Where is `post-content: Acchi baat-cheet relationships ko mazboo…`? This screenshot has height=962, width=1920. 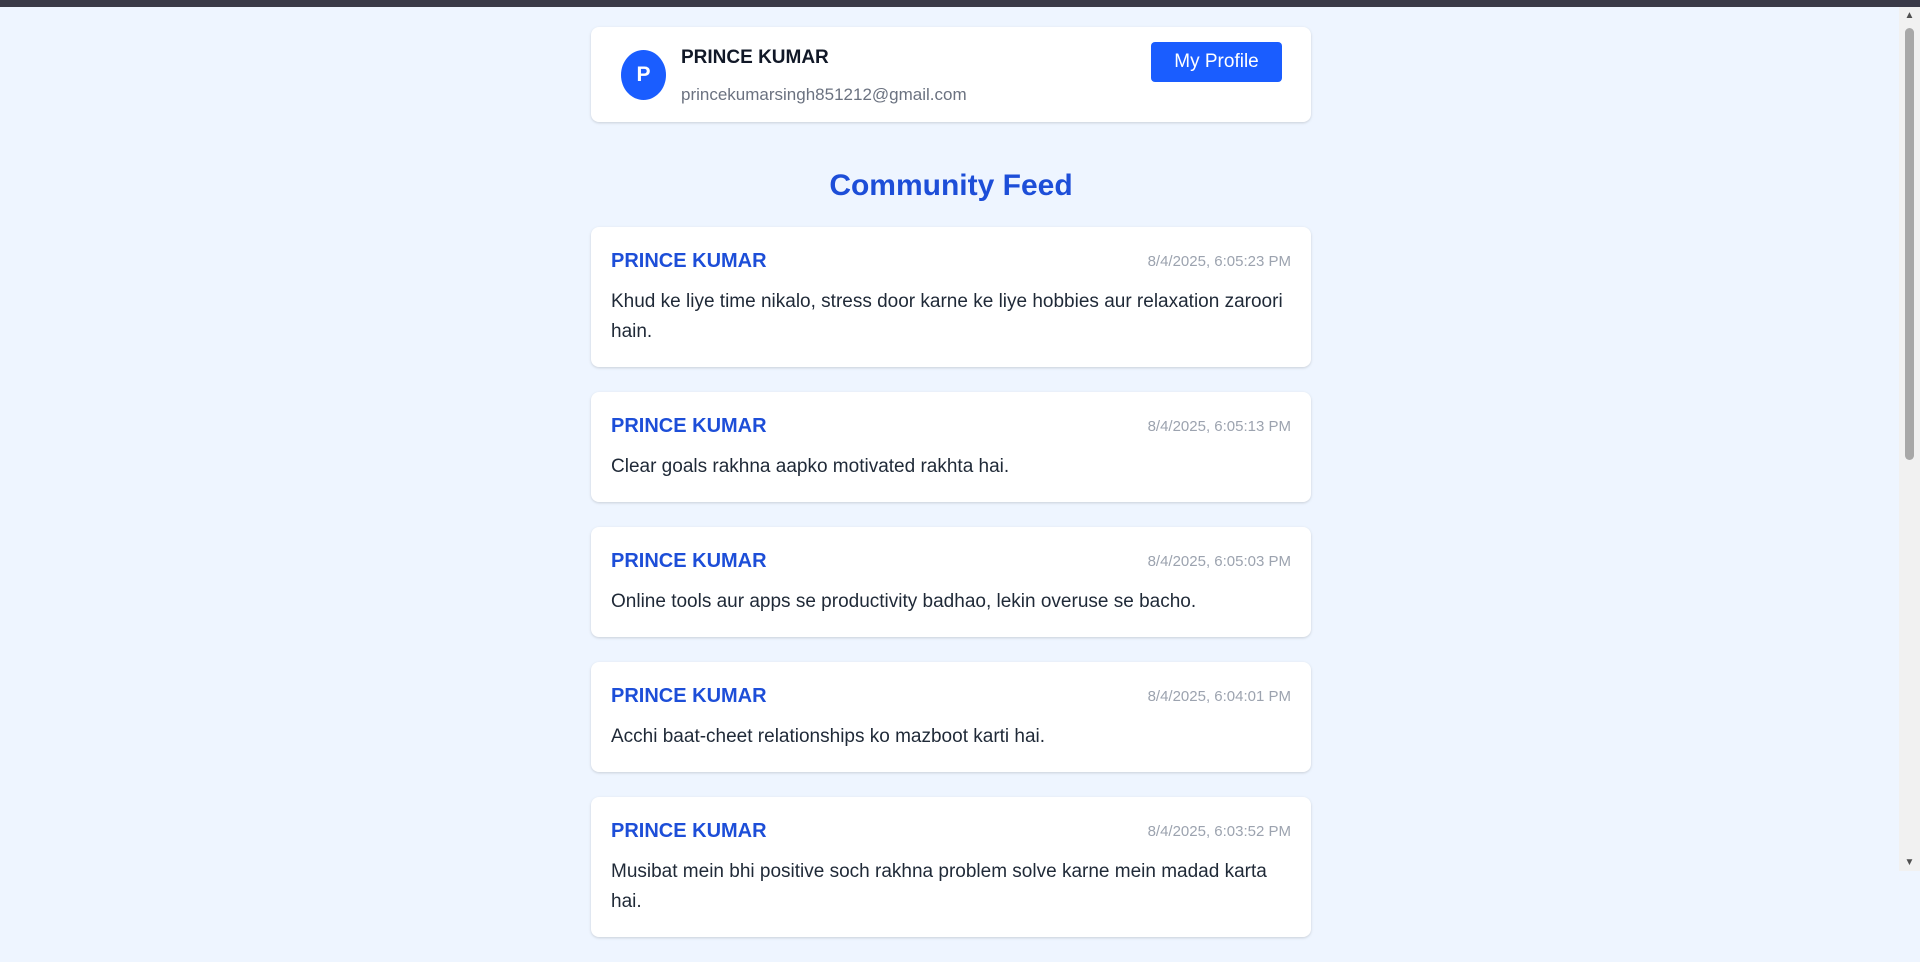 post-content: Acchi baat-cheet relationships ko mazboo… is located at coordinates (828, 736).